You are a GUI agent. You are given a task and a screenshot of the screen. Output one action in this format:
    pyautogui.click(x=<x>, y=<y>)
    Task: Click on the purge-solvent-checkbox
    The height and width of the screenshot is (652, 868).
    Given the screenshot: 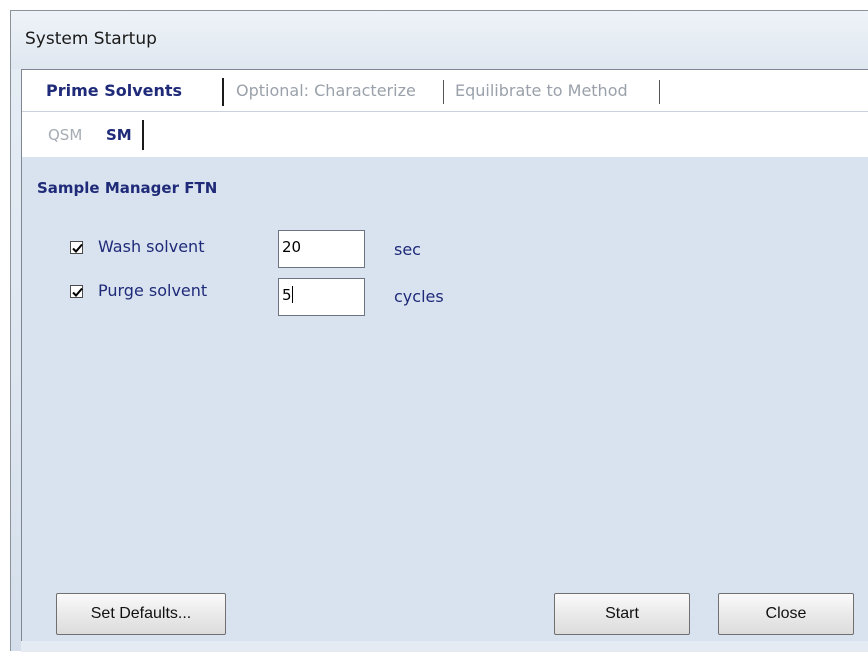 What is the action you would take?
    pyautogui.click(x=76, y=291)
    